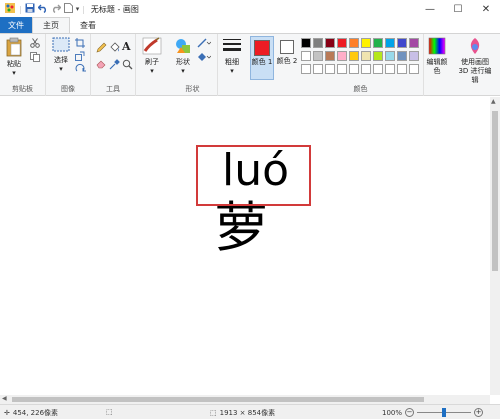 The width and height of the screenshot is (500, 419). I want to click on paste-label: 粘贴, so click(14, 64).